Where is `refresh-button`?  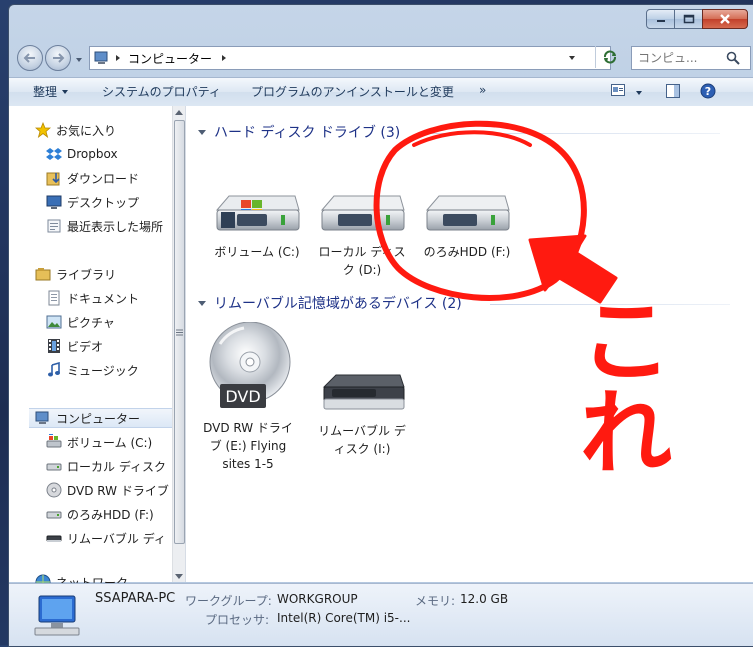
refresh-button is located at coordinates (609, 57).